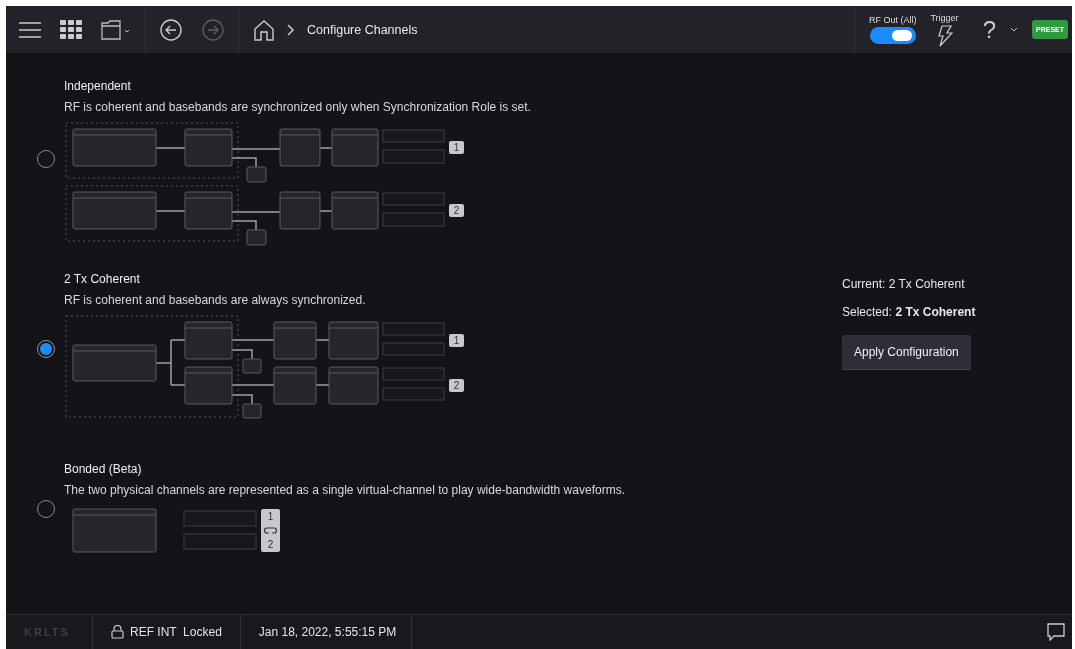  What do you see at coordinates (1056, 632) in the screenshot?
I see `chat-icon` at bounding box center [1056, 632].